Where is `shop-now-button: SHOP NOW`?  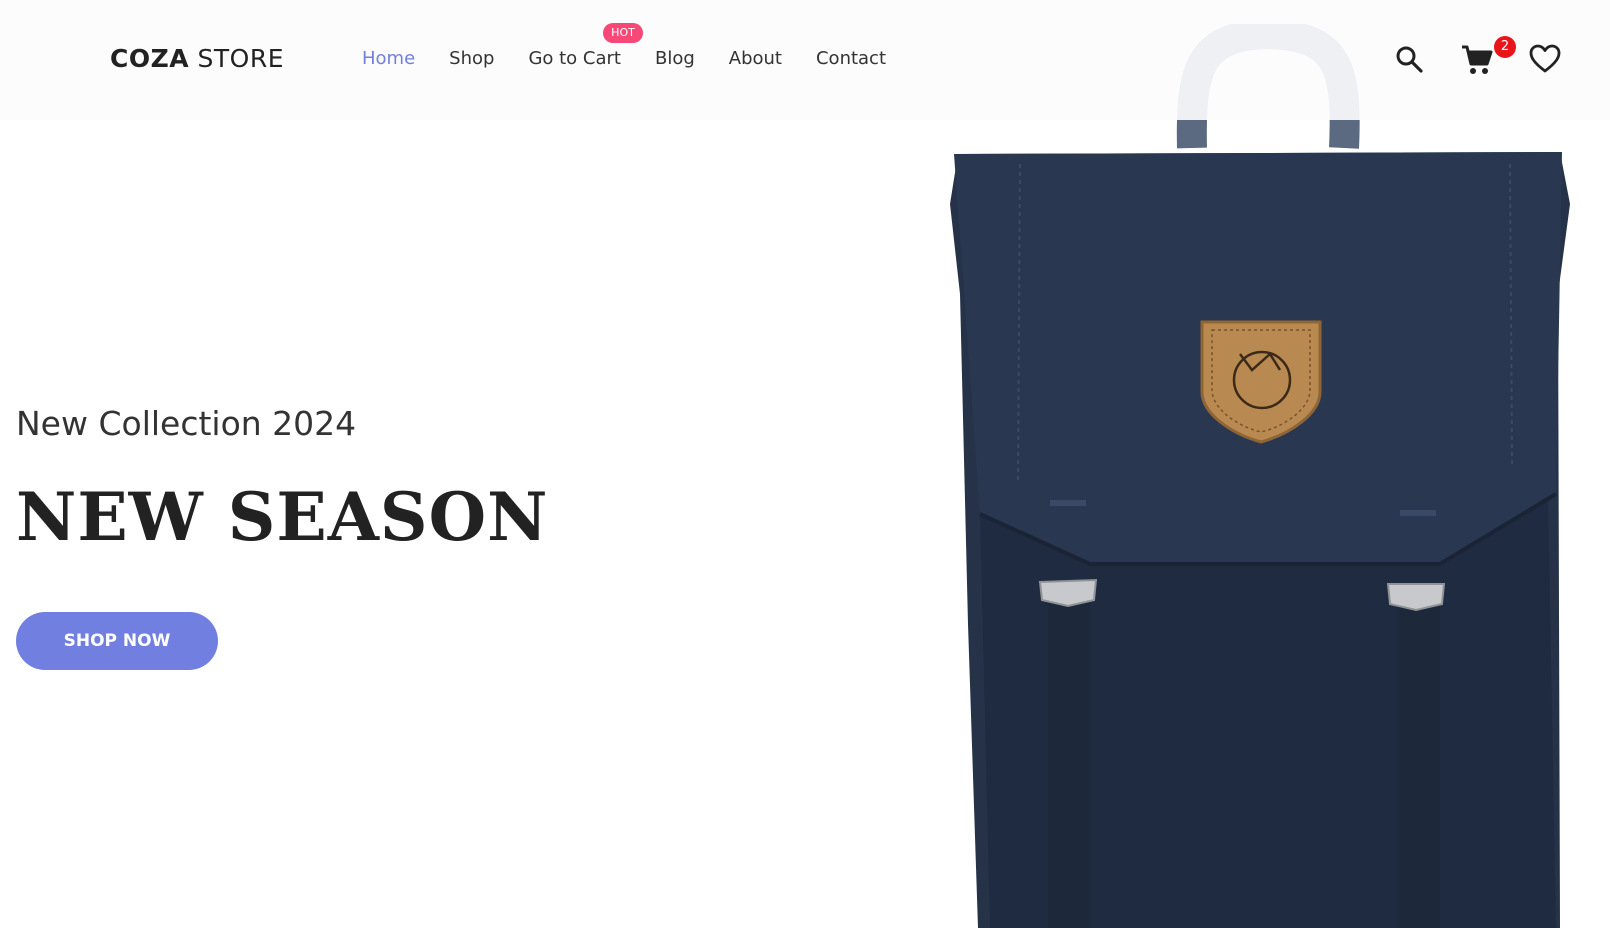 shop-now-button: SHOP NOW is located at coordinates (117, 641).